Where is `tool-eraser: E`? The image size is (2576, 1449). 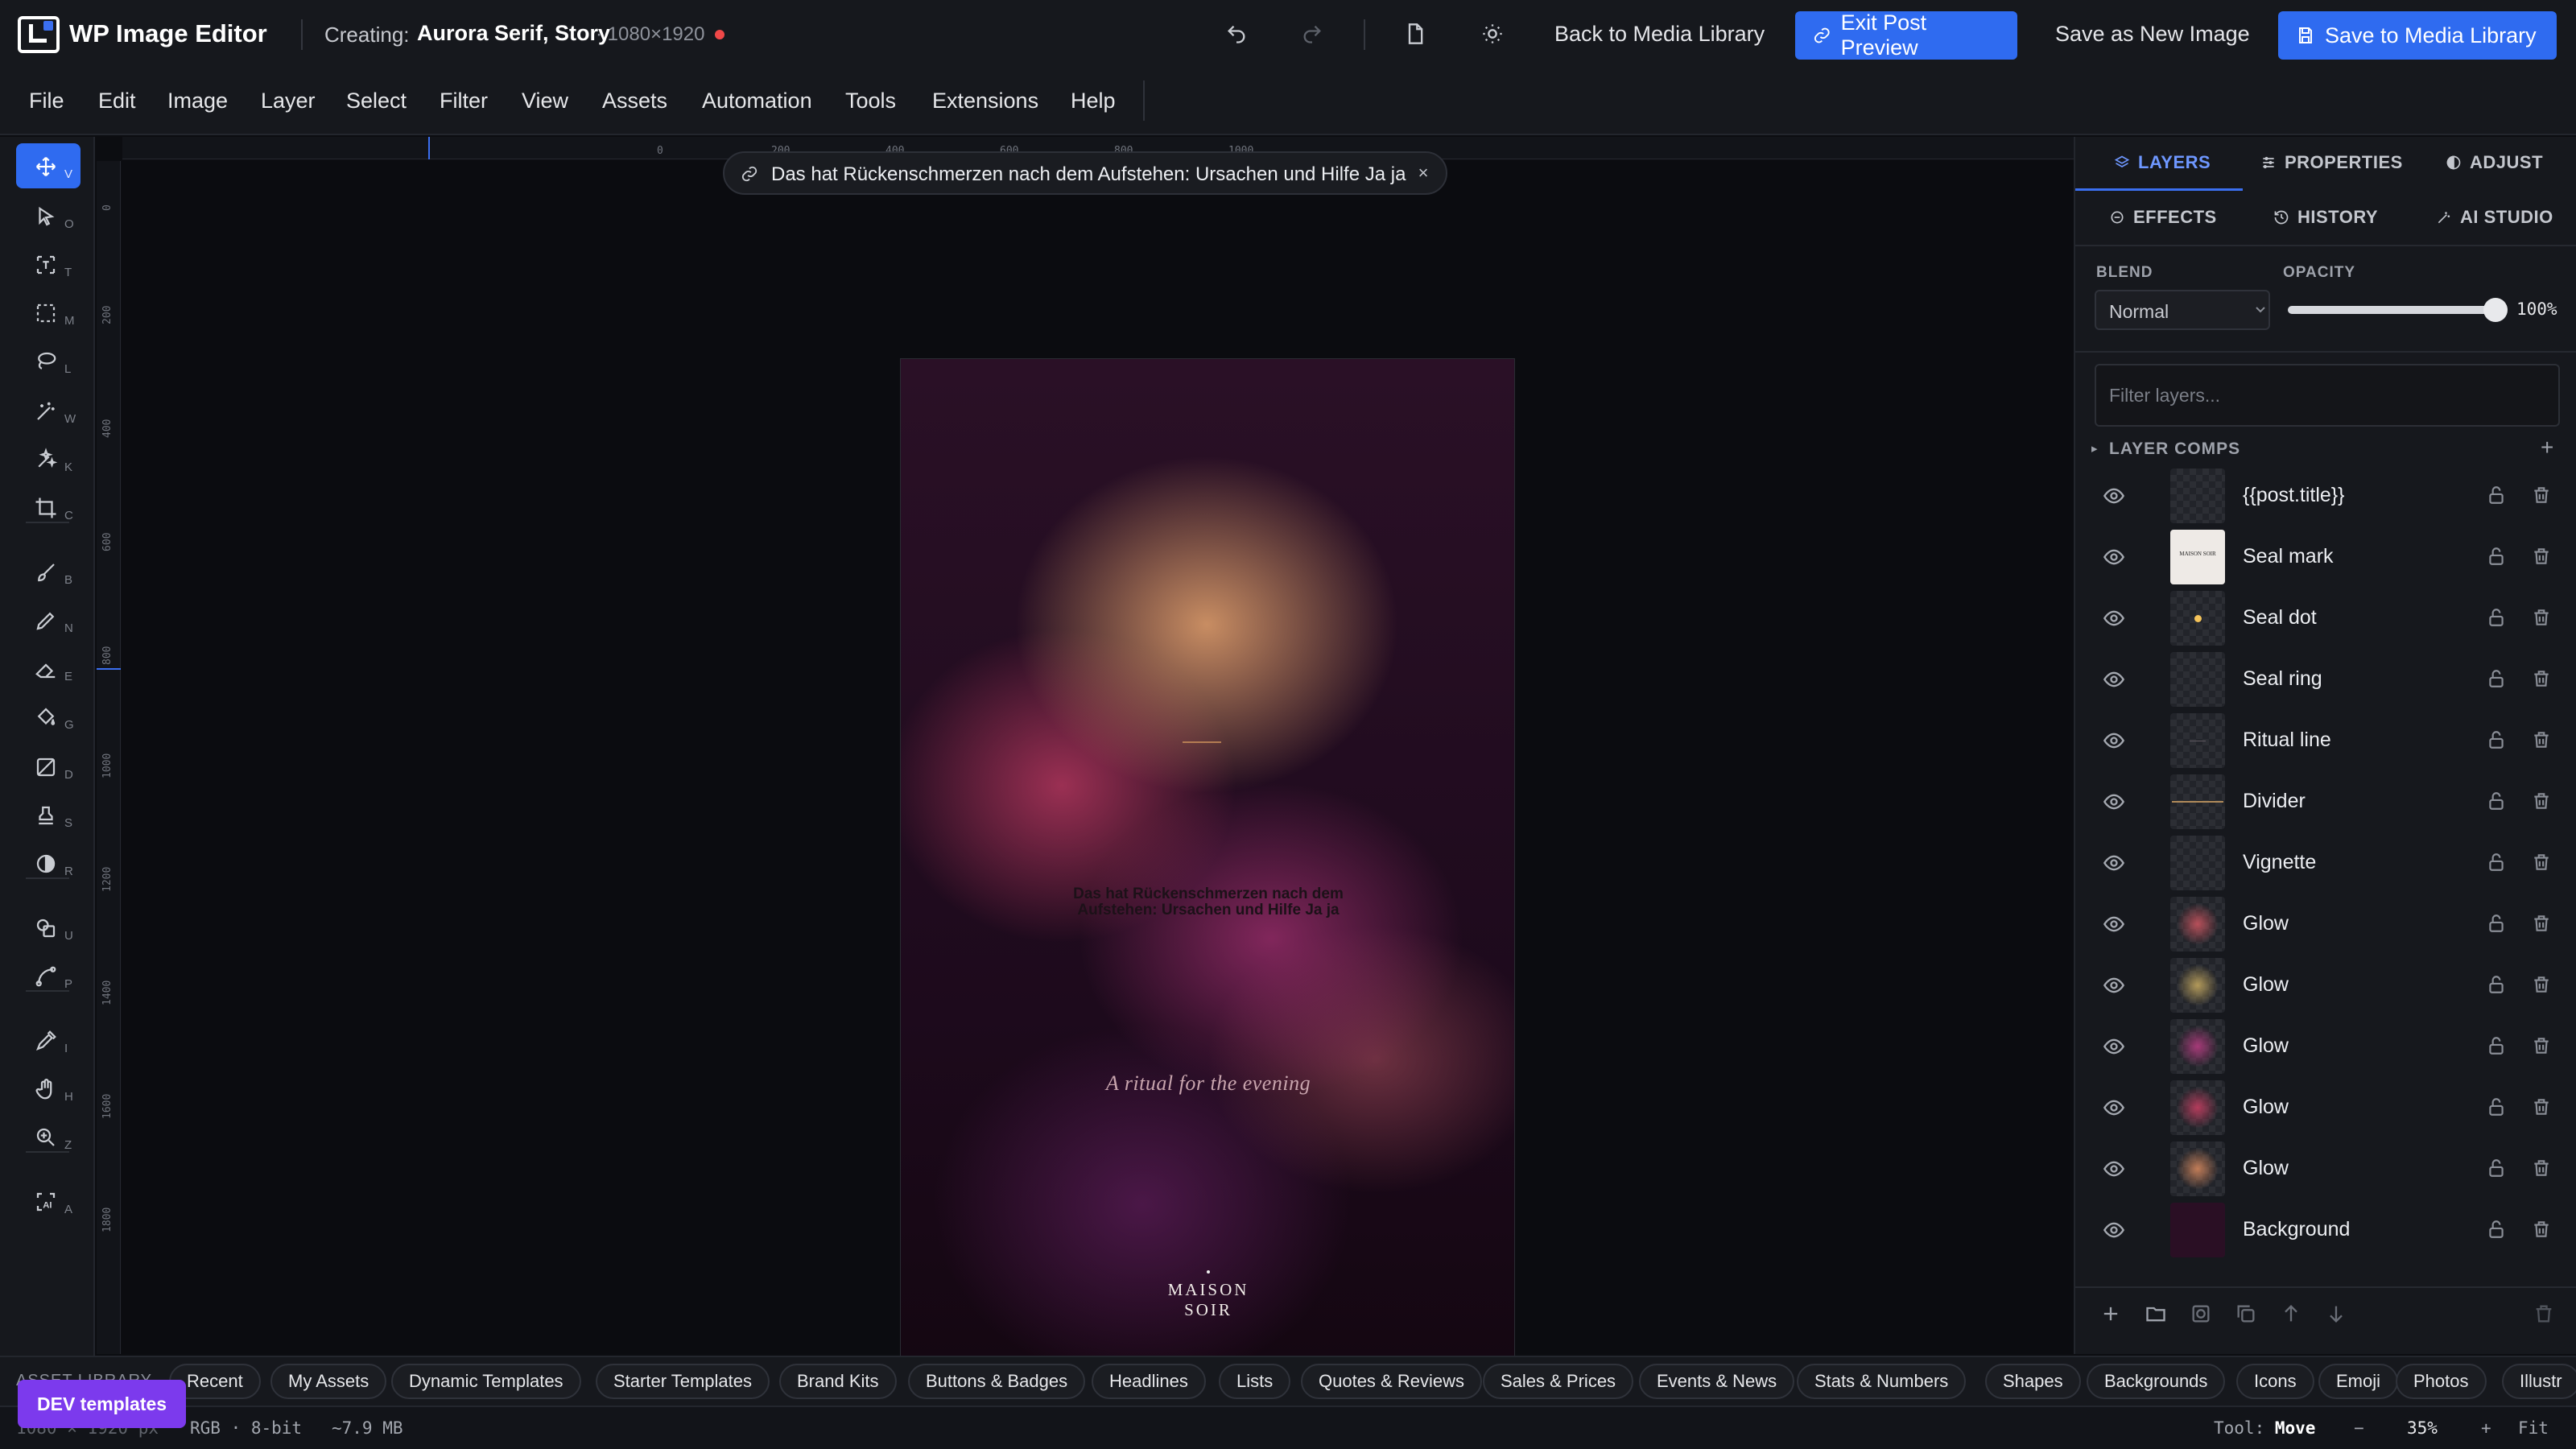 tool-eraser: E is located at coordinates (48, 668).